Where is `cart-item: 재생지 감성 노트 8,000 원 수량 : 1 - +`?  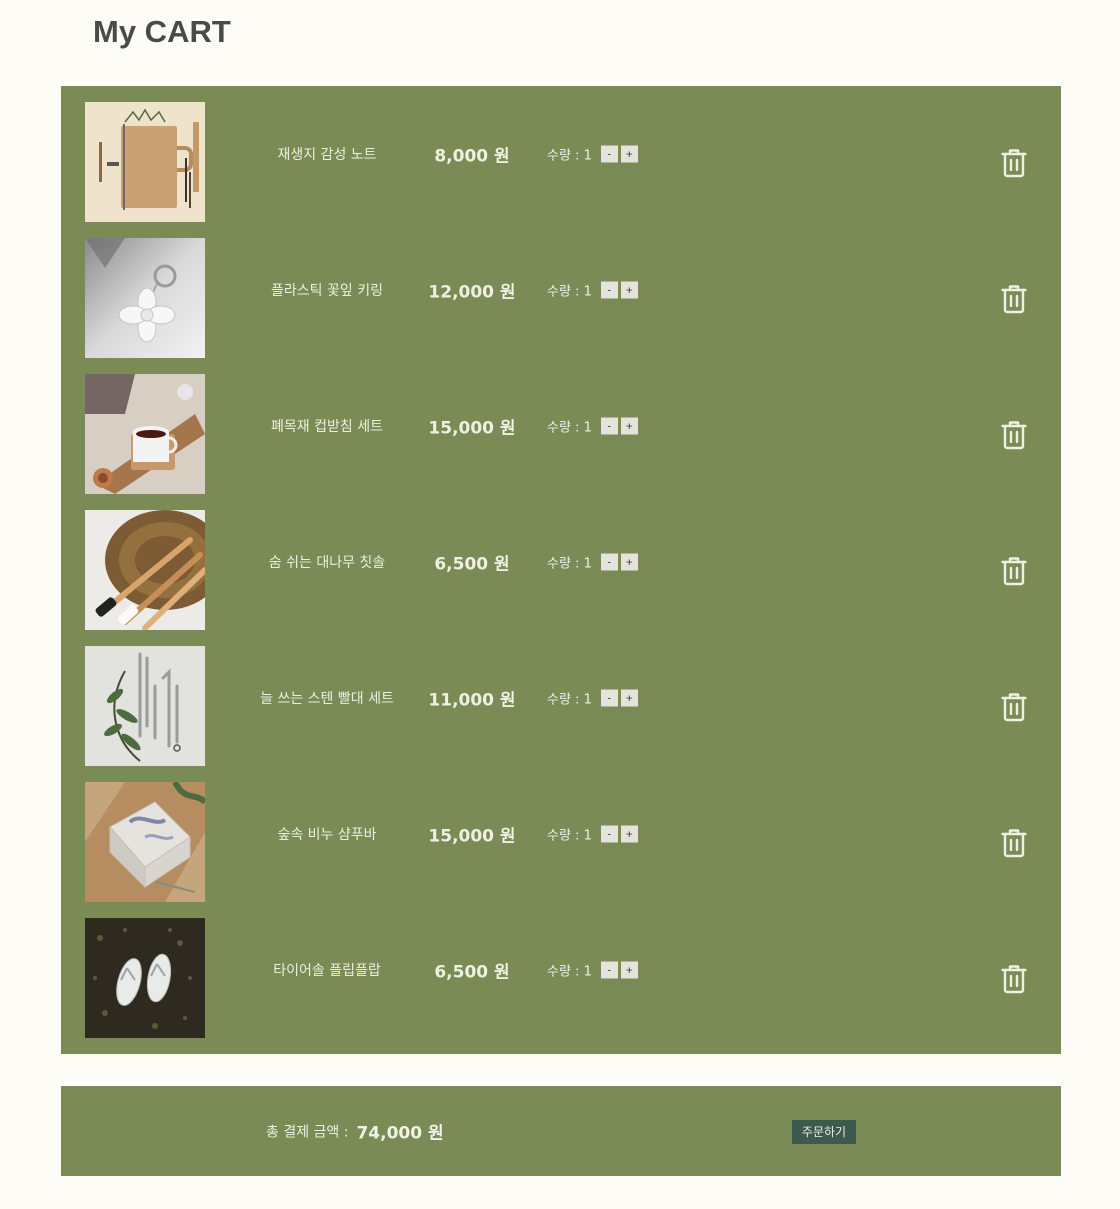 cart-item: 재생지 감성 노트 8,000 원 수량 : 1 - + is located at coordinates (561, 154).